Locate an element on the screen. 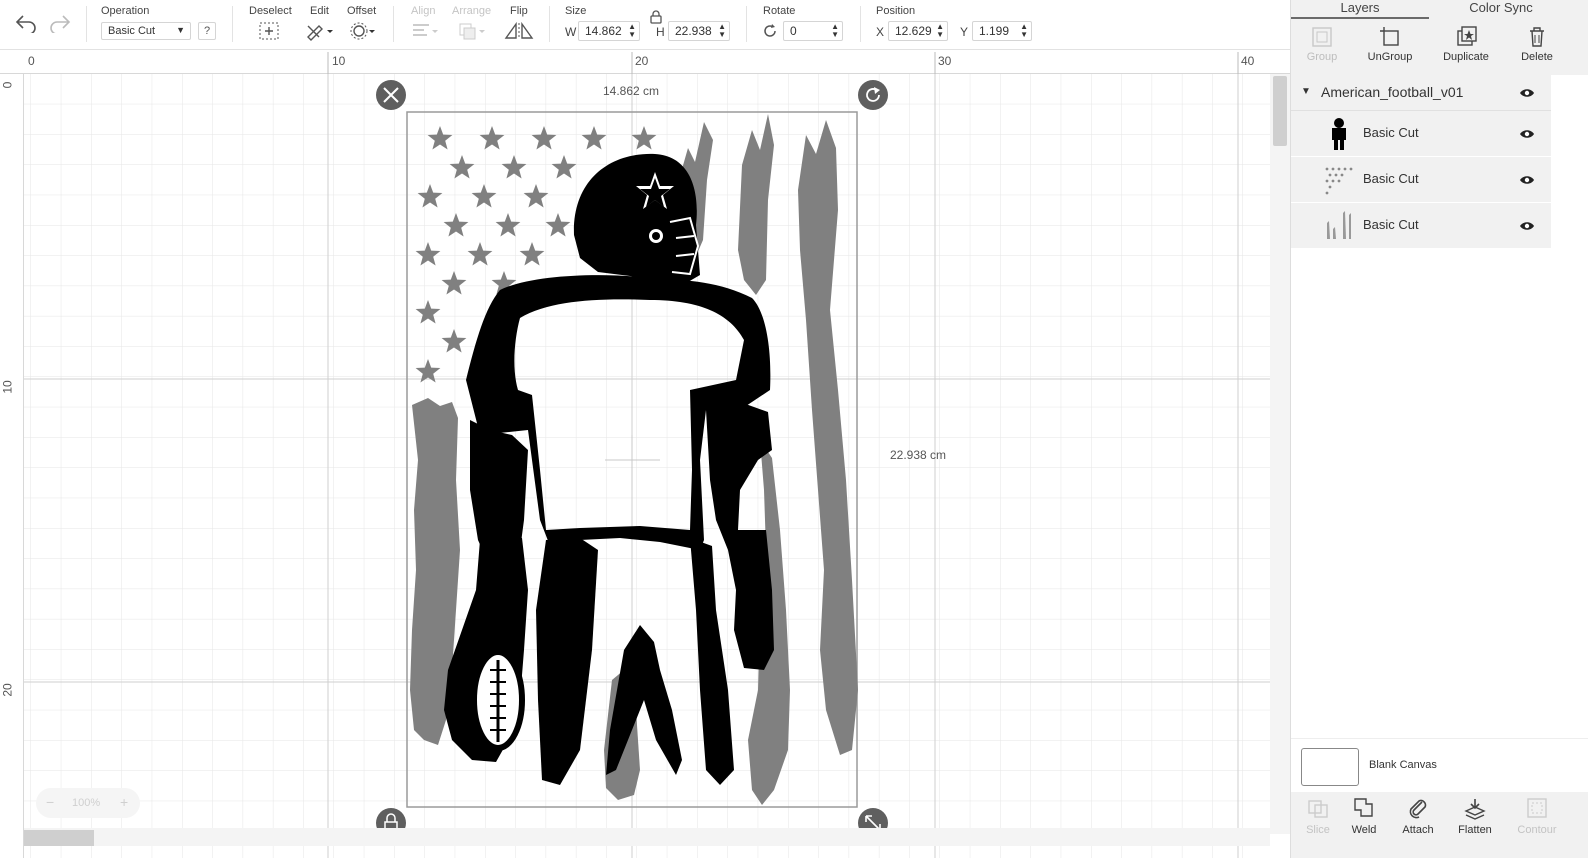  ungroup-icon is located at coordinates (1389, 36).